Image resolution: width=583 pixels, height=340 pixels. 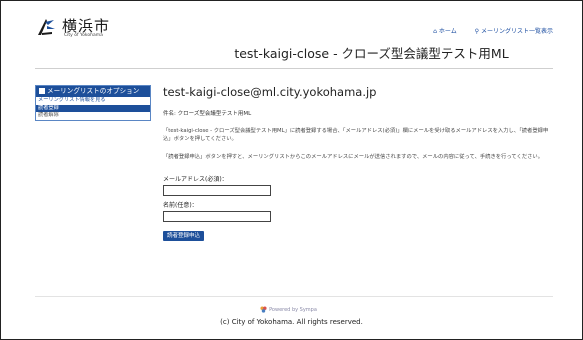 What do you see at coordinates (371, 53) in the screenshot?
I see `page-title-text: test-kaigi-close - クローズ型会議型テスト用ML` at bounding box center [371, 53].